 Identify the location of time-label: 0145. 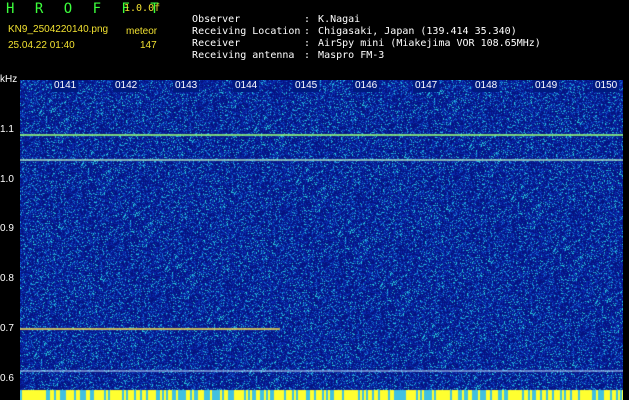
(306, 86).